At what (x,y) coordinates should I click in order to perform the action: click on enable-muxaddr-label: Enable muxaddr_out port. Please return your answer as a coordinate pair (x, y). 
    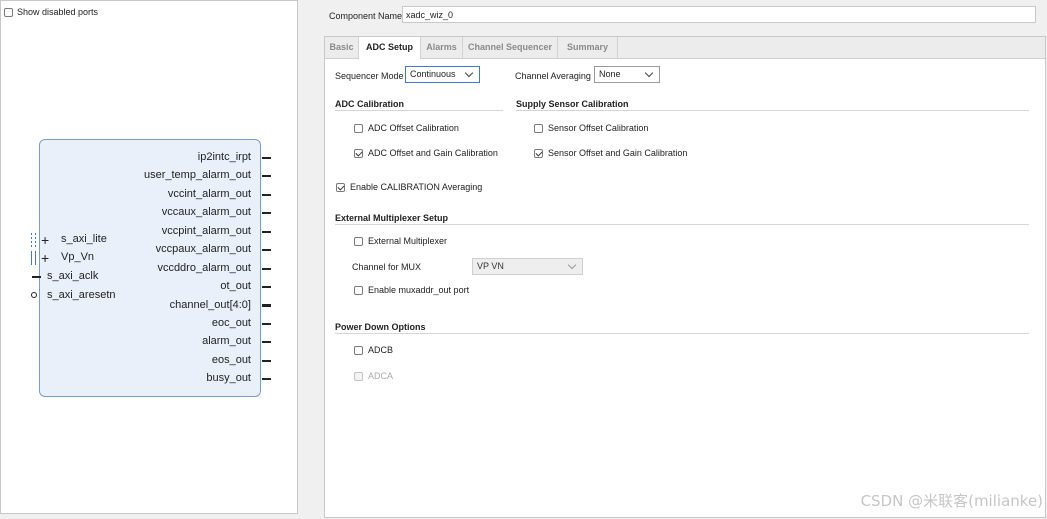
    Looking at the image, I should click on (419, 290).